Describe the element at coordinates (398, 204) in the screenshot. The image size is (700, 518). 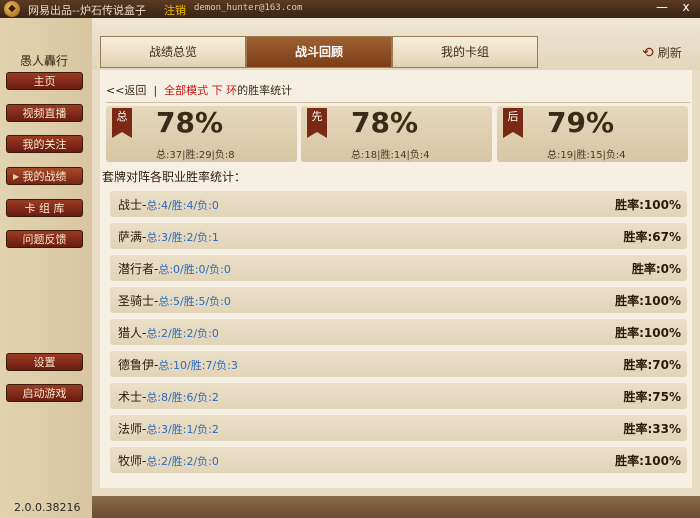
I see `table-row: 战士-总:4/胜:4/负:0 胜率:100%` at that location.